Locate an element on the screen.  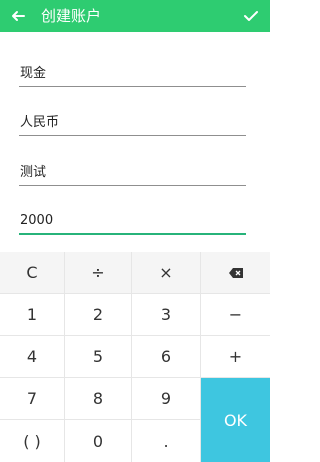
multiply-key: × is located at coordinates (166, 273).